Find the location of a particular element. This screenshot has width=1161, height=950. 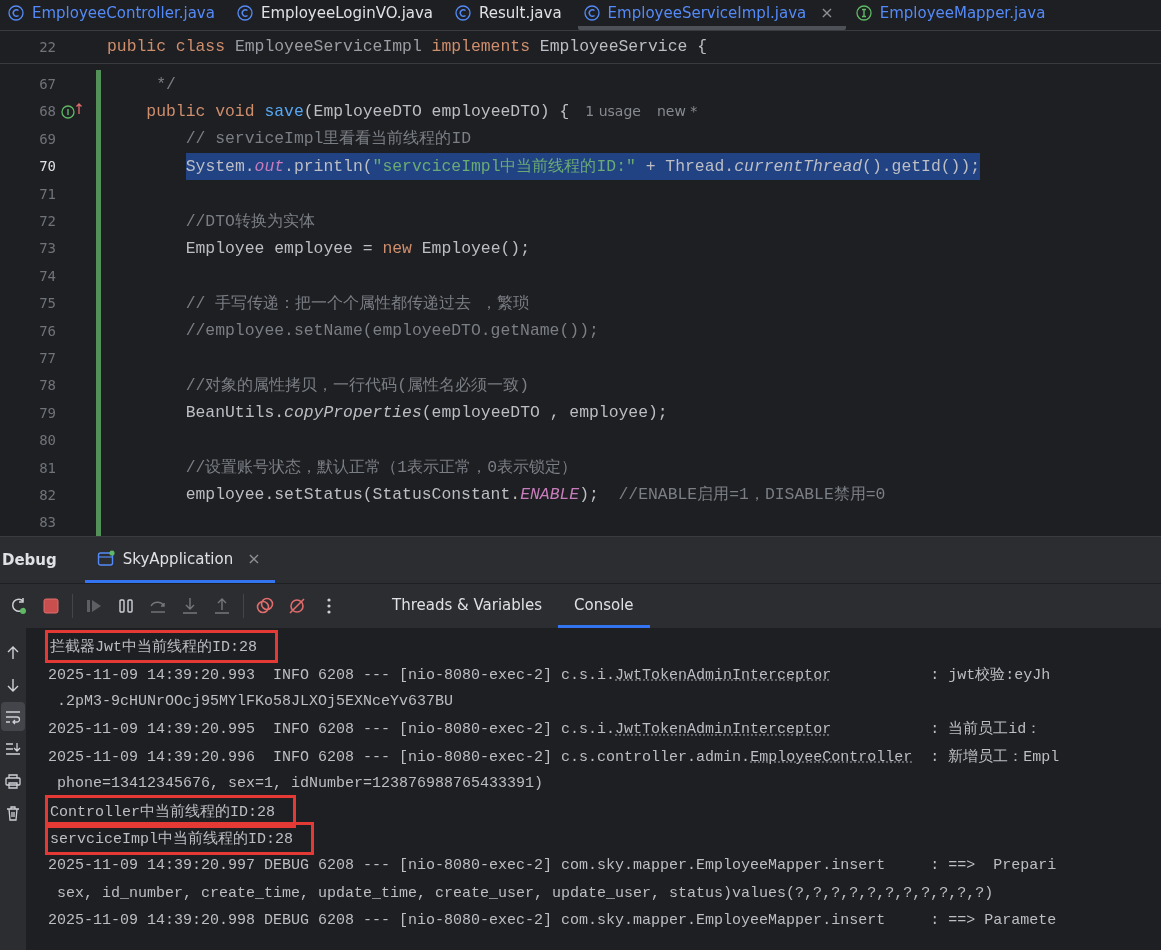

code-line: // serviceImpl里看看当前线程的ID is located at coordinates (328, 139).